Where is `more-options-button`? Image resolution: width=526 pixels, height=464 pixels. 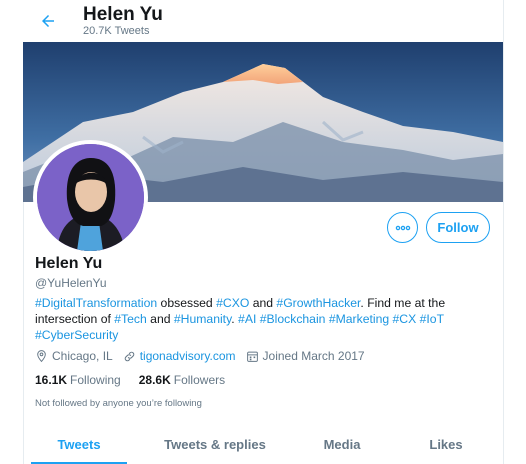 more-options-button is located at coordinates (402, 227).